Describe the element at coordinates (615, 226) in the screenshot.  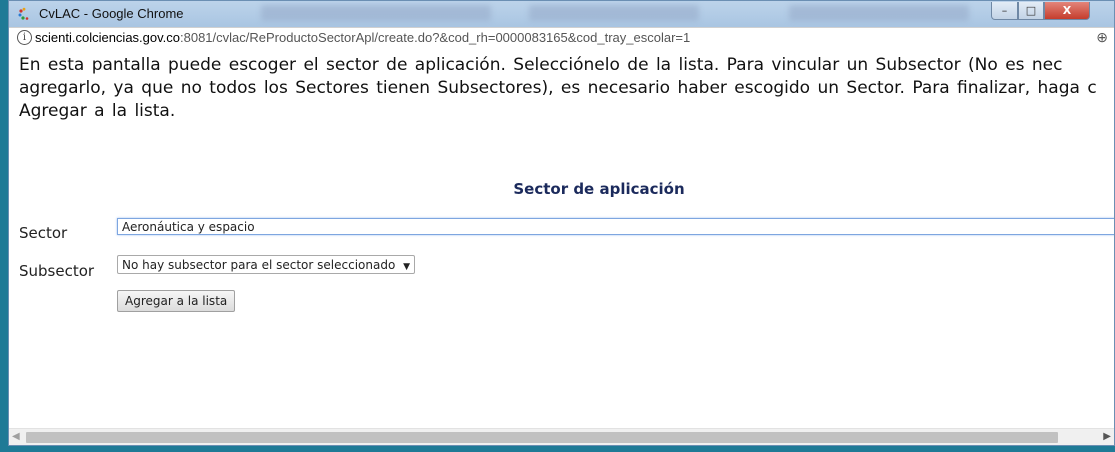
I see `sector-input: Aeronáutica y espacio` at that location.